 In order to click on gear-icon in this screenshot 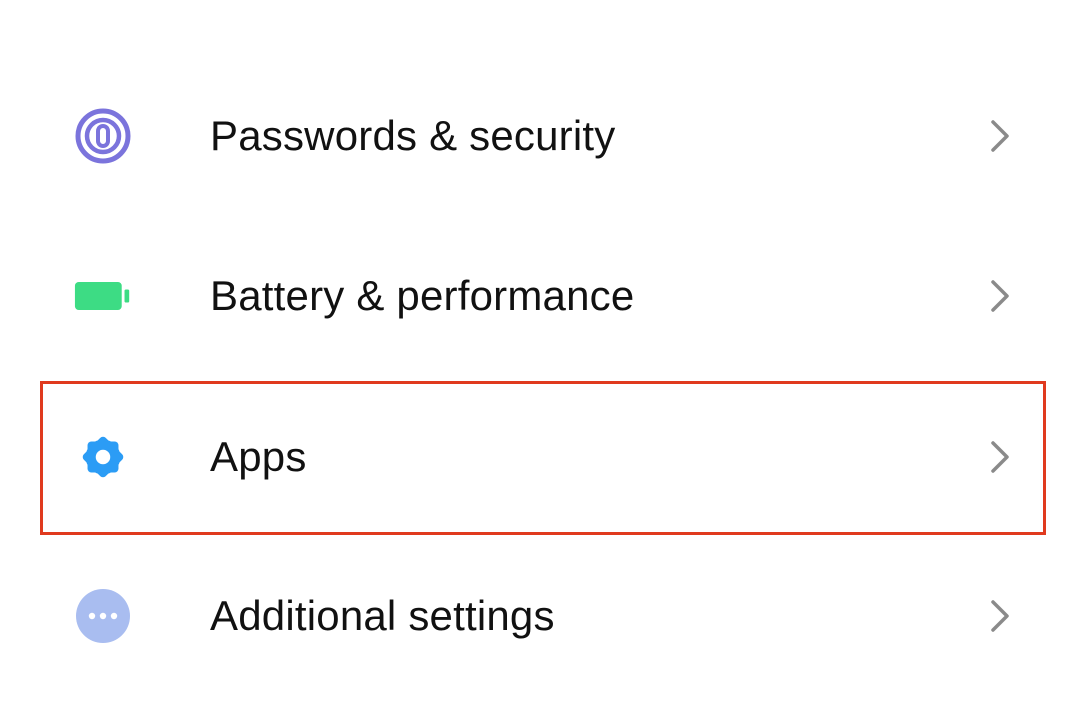, I will do `click(103, 457)`.